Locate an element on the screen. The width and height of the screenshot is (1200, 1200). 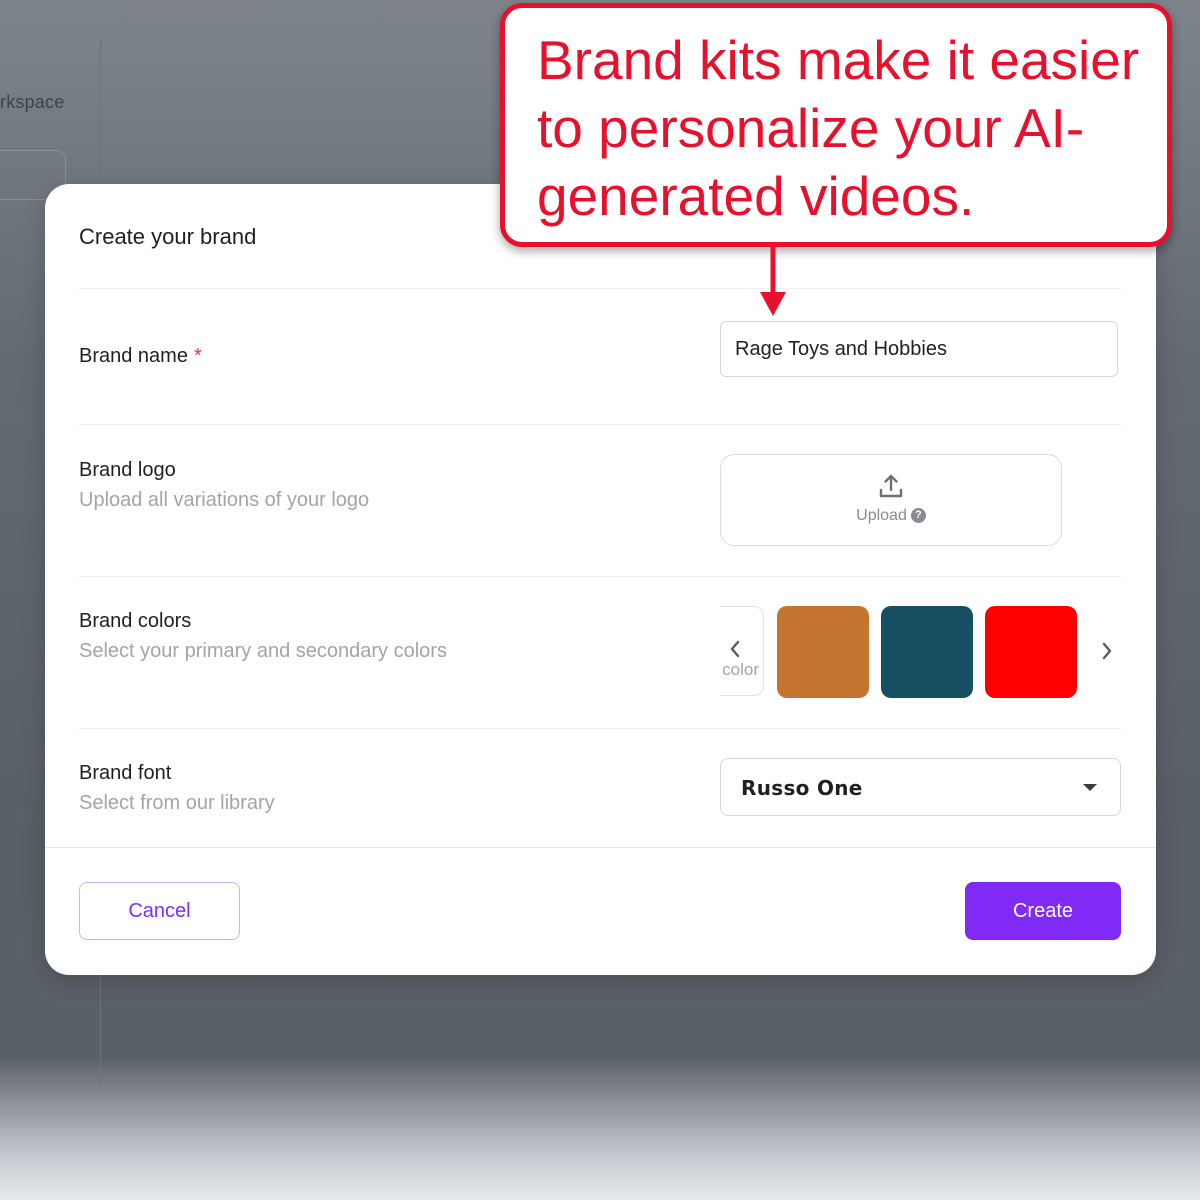
caret-down-icon is located at coordinates (1090, 787).